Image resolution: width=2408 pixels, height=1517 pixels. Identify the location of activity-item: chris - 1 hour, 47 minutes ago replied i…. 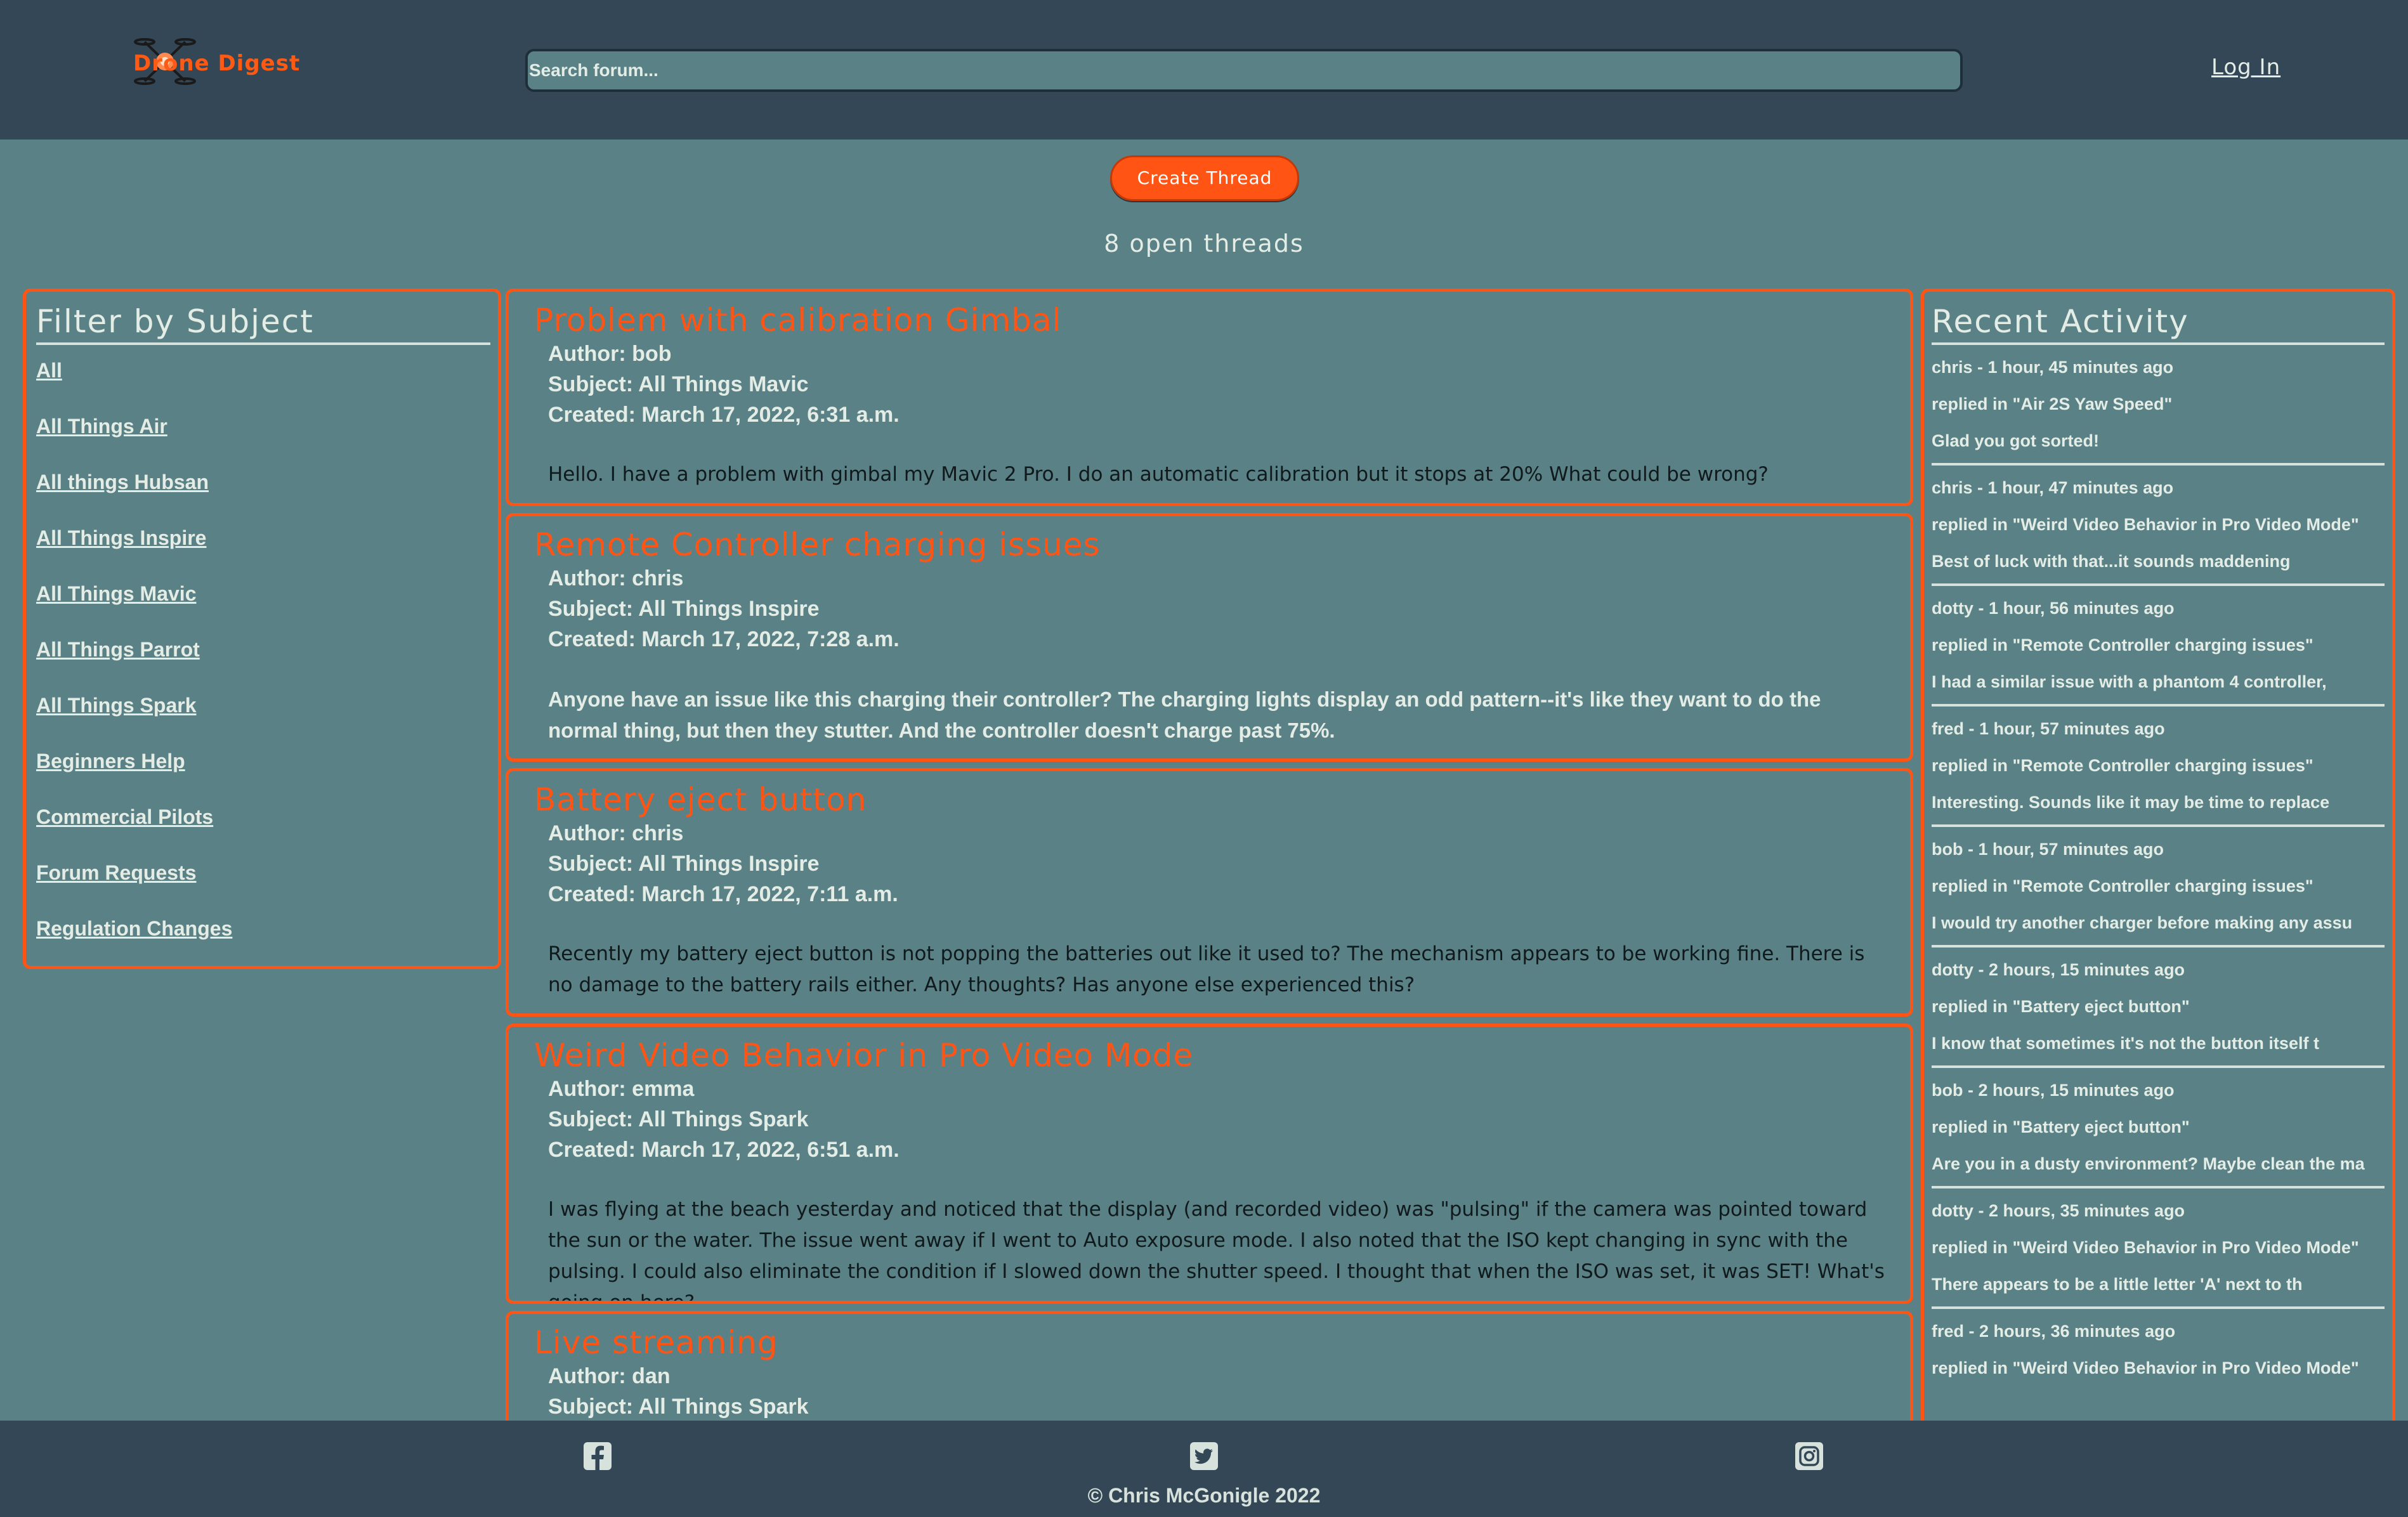
(2158, 526).